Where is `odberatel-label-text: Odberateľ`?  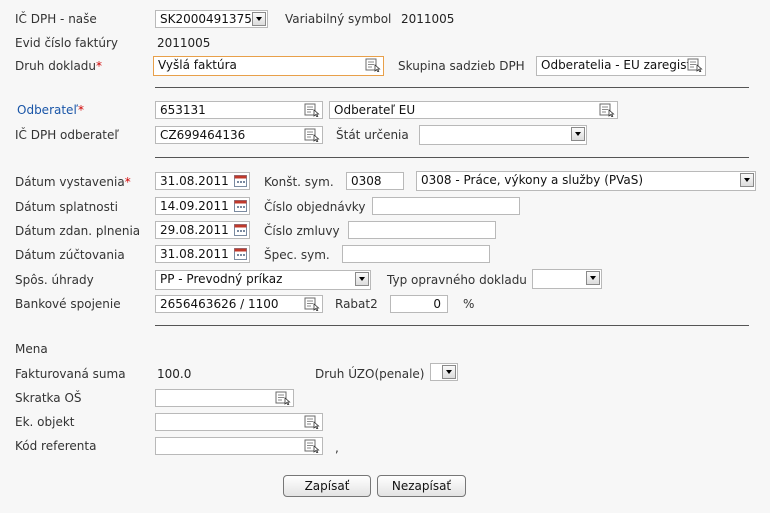
odberatel-label-text: Odberateľ is located at coordinates (47, 110).